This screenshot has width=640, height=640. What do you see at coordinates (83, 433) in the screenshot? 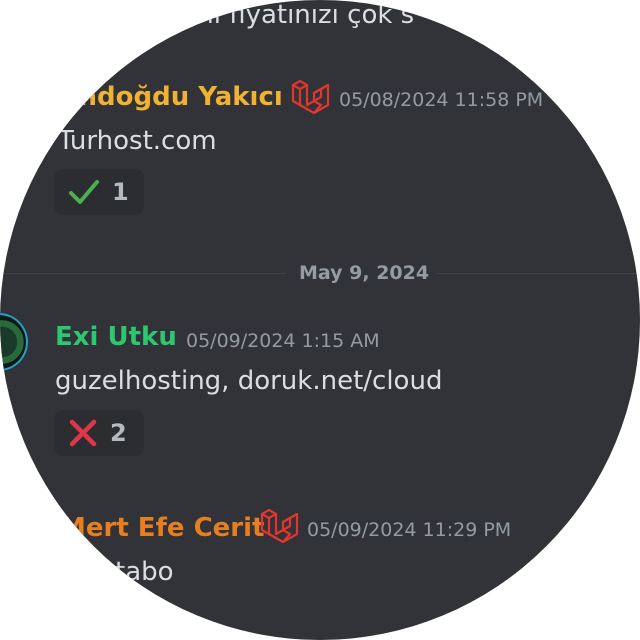
I see `cross-icon` at bounding box center [83, 433].